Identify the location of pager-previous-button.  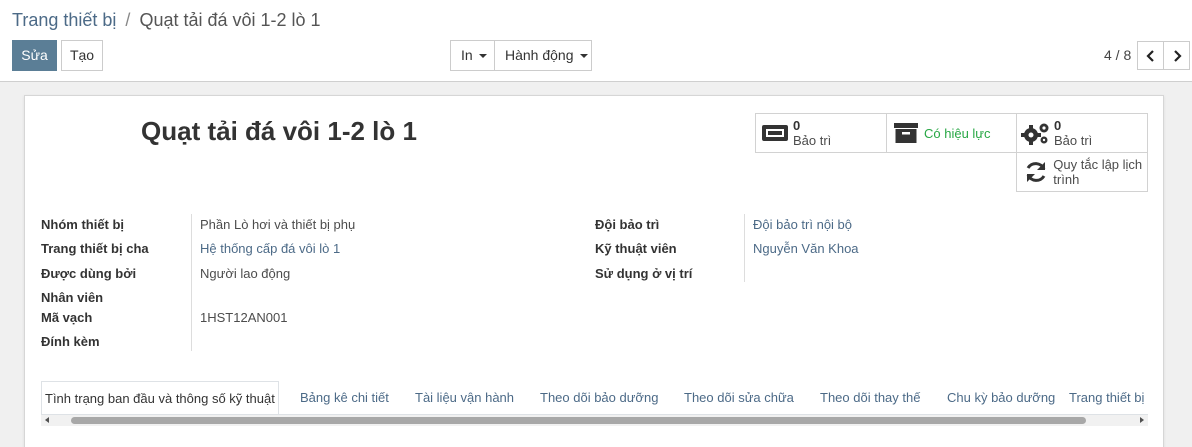
(1150, 55).